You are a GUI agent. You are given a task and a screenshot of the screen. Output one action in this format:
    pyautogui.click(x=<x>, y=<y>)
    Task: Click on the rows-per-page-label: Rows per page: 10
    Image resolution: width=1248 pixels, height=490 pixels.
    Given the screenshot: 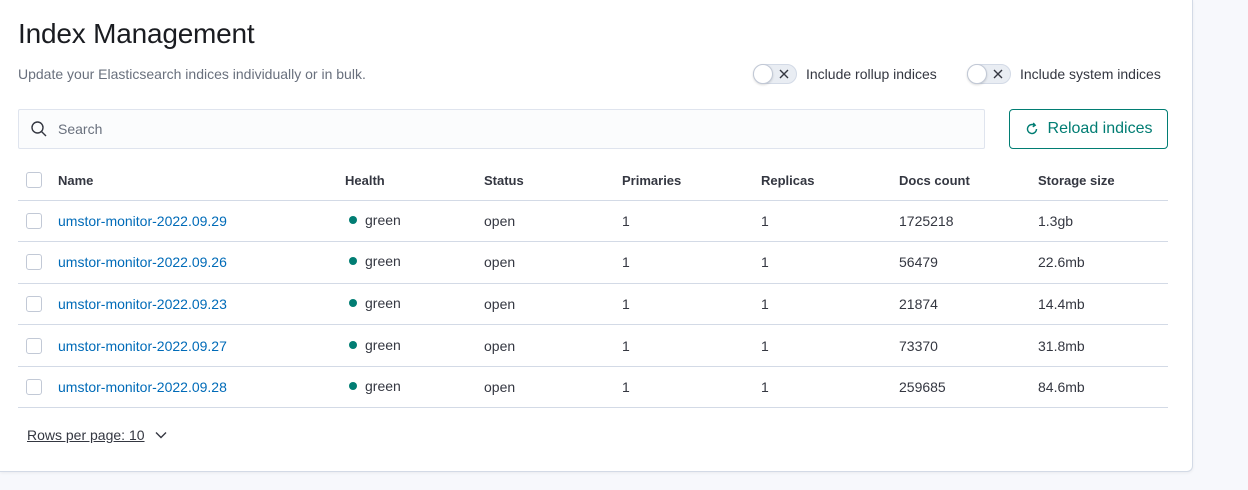 What is the action you would take?
    pyautogui.click(x=86, y=435)
    